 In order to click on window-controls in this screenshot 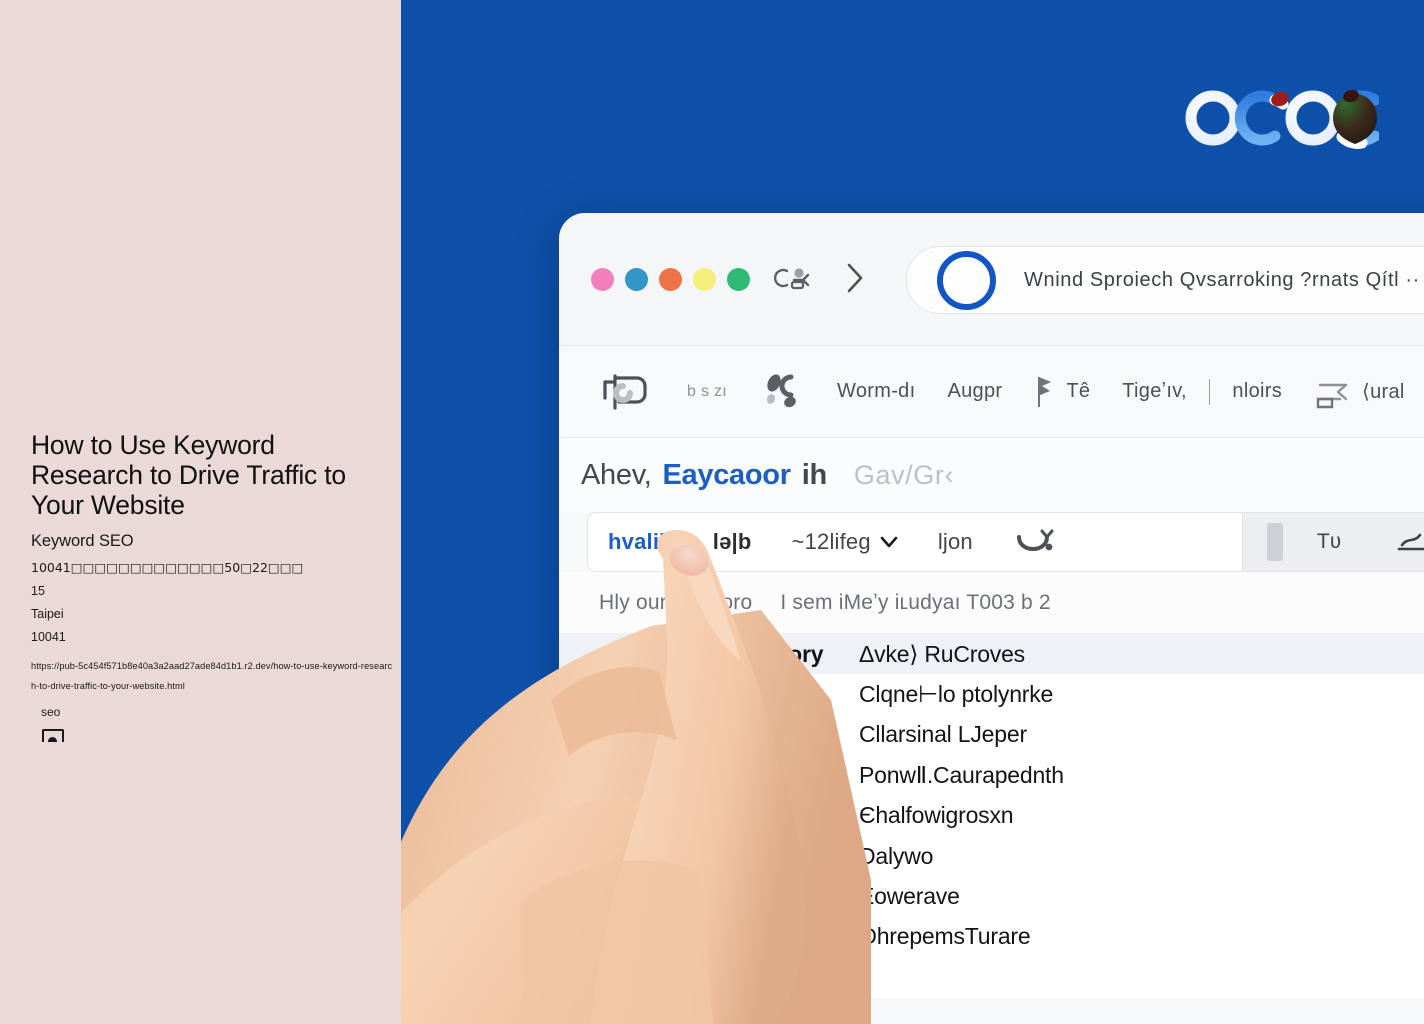, I will do `click(670, 279)`.